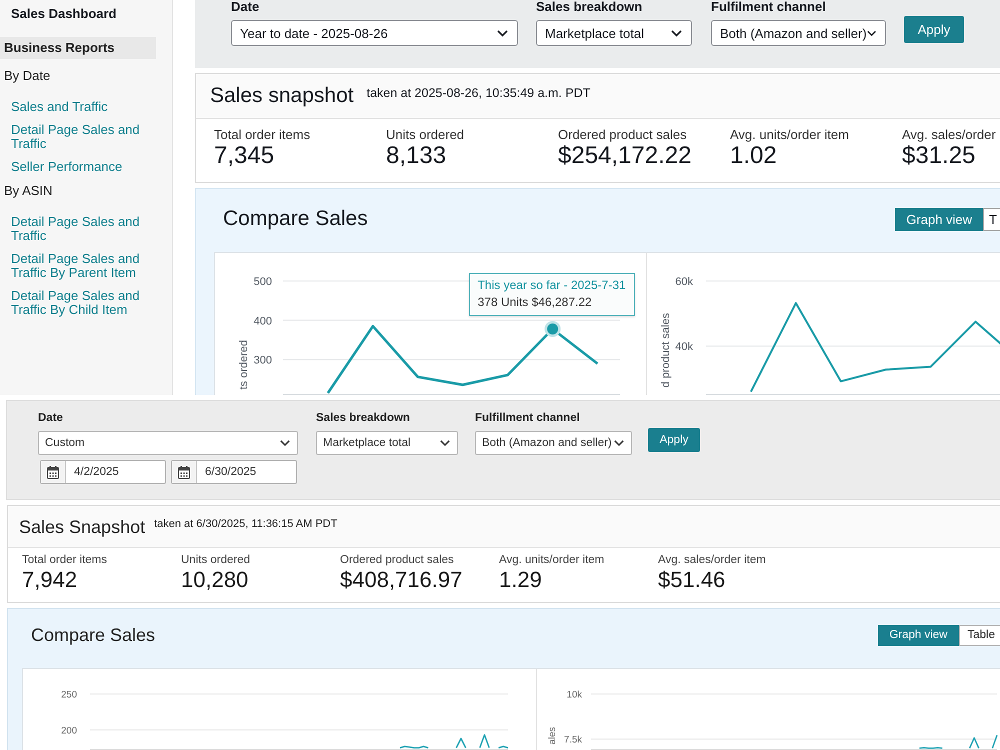 This screenshot has height=750, width=1000. Describe the element at coordinates (78, 48) in the screenshot. I see `sidebar-section: Business Reports` at that location.